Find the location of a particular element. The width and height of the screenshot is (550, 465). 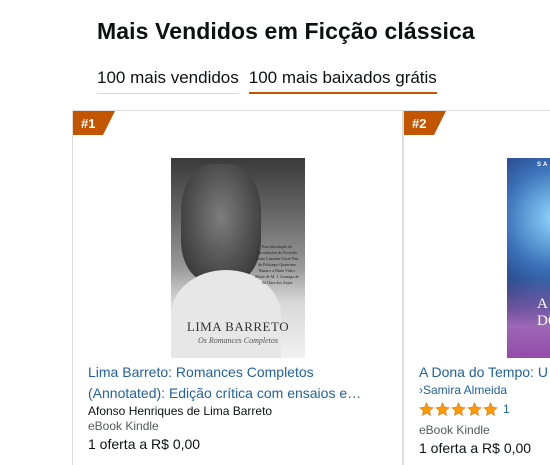

tab-top-free: 100 mais baixados grátis is located at coordinates (342, 79).